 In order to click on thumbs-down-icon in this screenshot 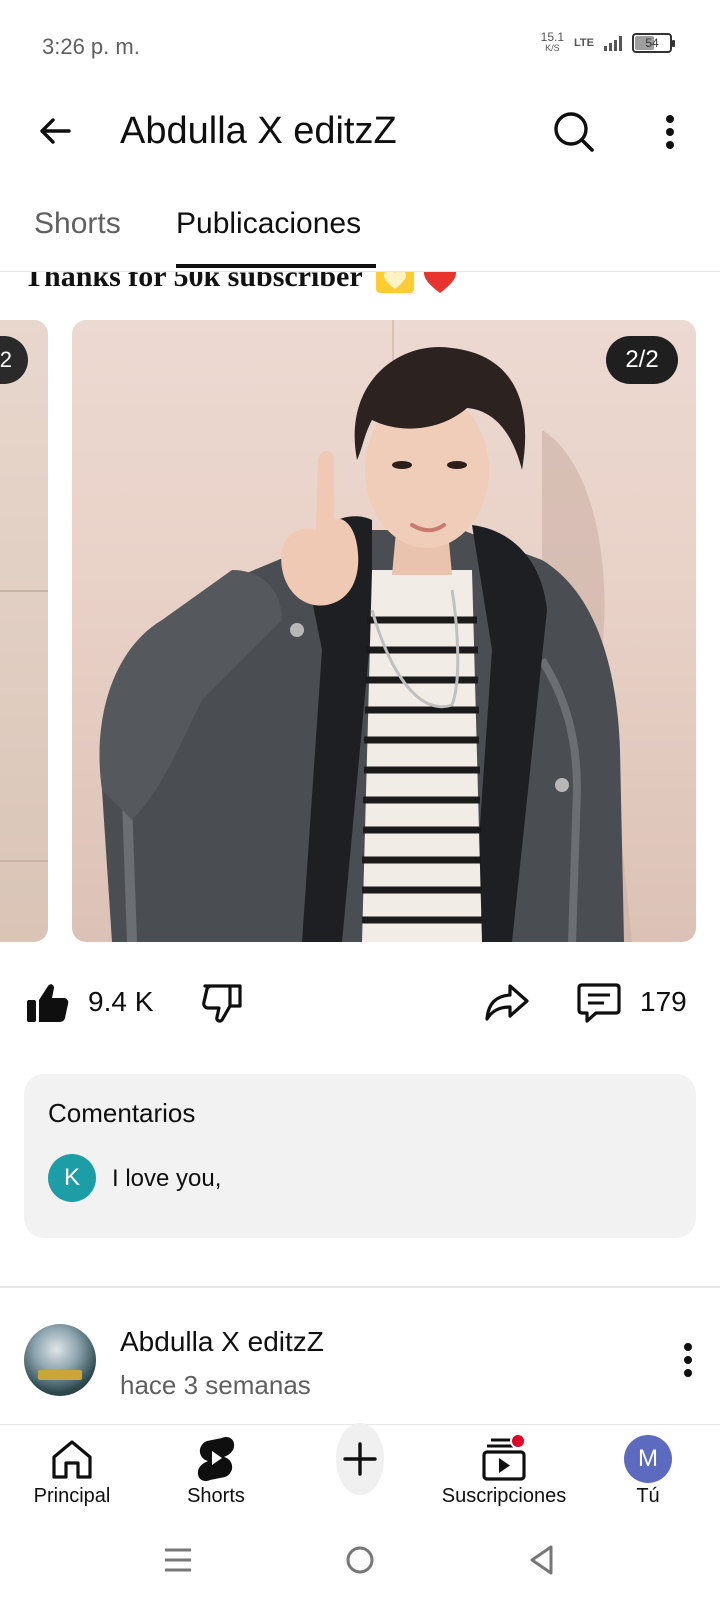, I will do `click(222, 1003)`.